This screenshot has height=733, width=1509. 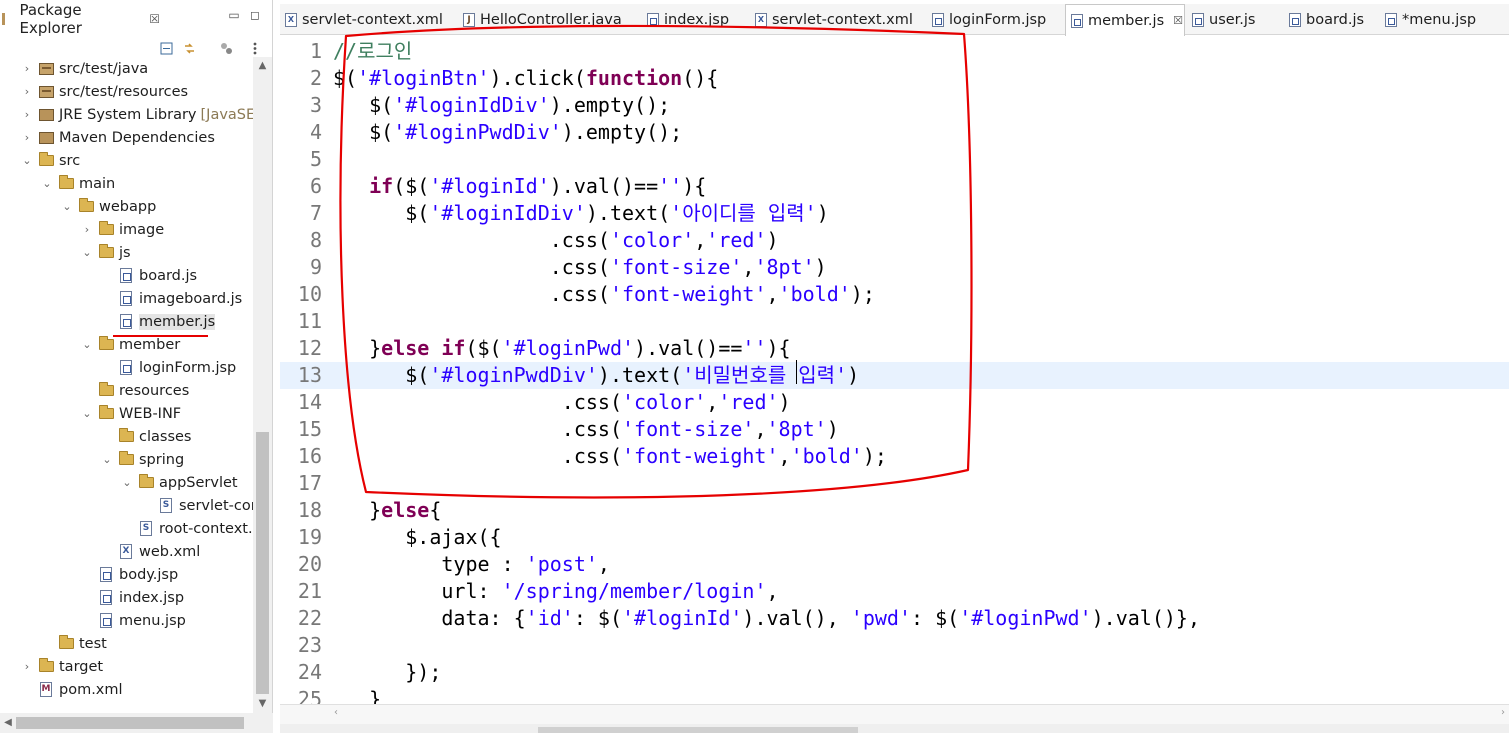 What do you see at coordinates (894, 645) in the screenshot?
I see `code-line: 23` at bounding box center [894, 645].